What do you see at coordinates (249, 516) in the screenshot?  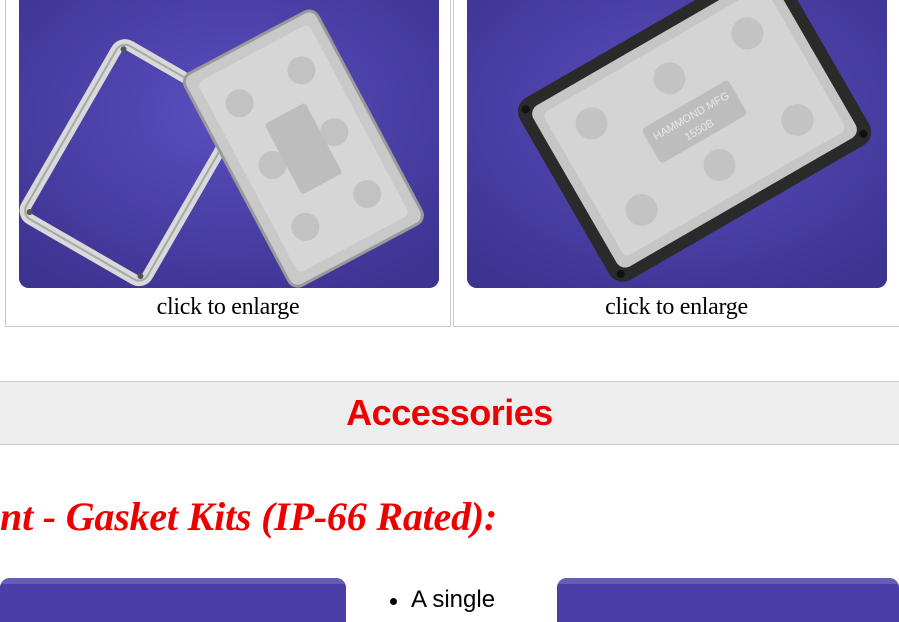 I see `gasket-kits-heading: ement - Gasket Kits (IP-66 Rated):` at bounding box center [249, 516].